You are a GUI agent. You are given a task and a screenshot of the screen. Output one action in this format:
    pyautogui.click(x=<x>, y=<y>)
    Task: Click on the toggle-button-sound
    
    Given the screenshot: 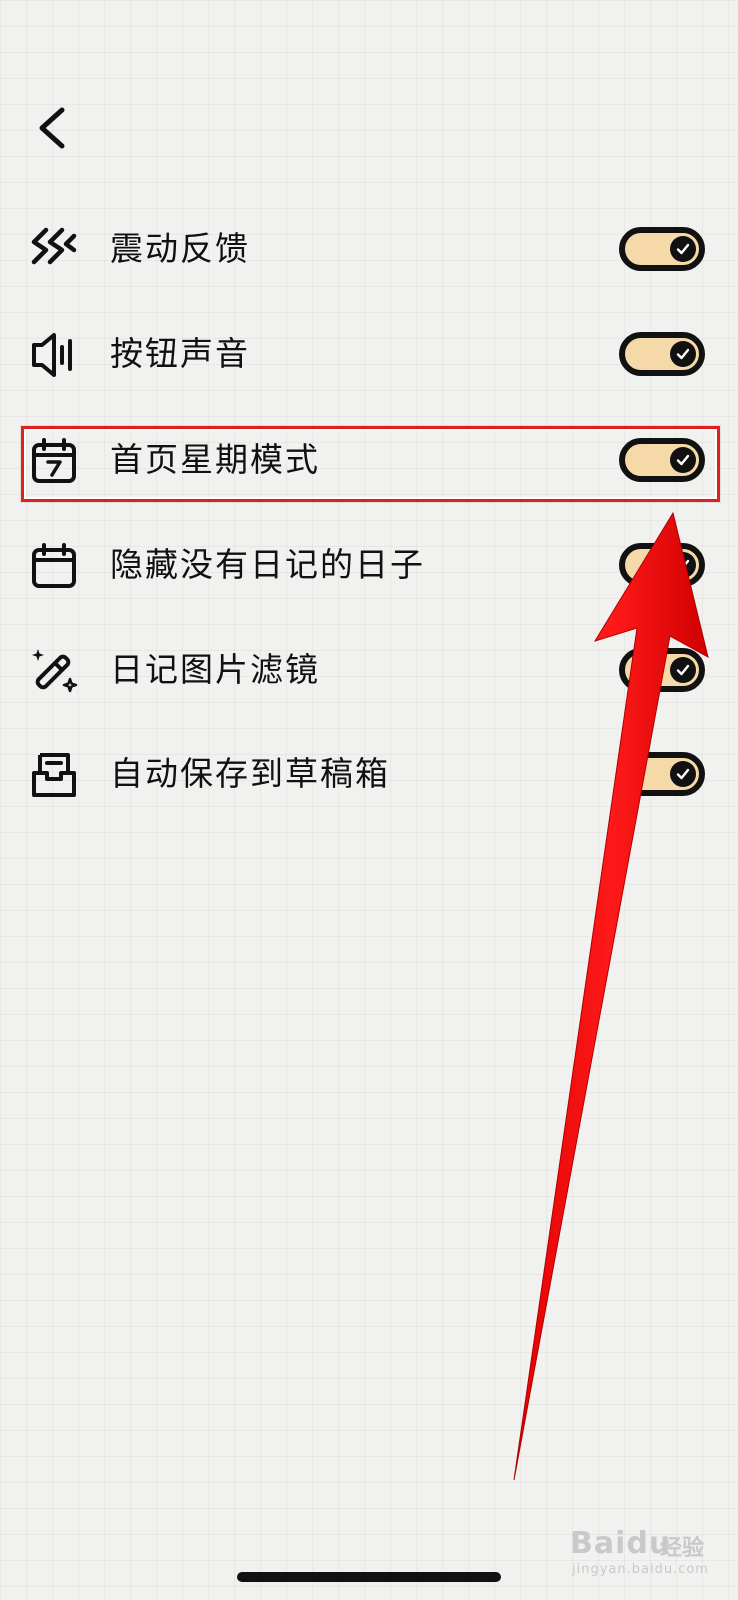 What is the action you would take?
    pyautogui.click(x=662, y=354)
    